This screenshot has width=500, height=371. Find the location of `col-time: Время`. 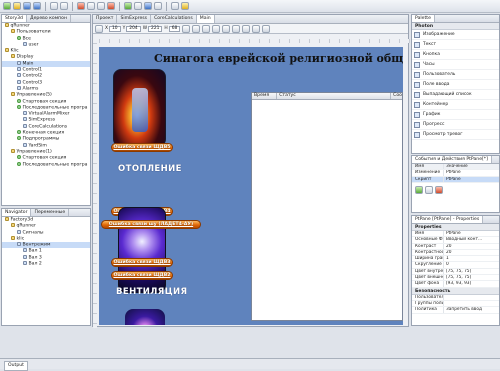

col-time: Время is located at coordinates (265, 96).